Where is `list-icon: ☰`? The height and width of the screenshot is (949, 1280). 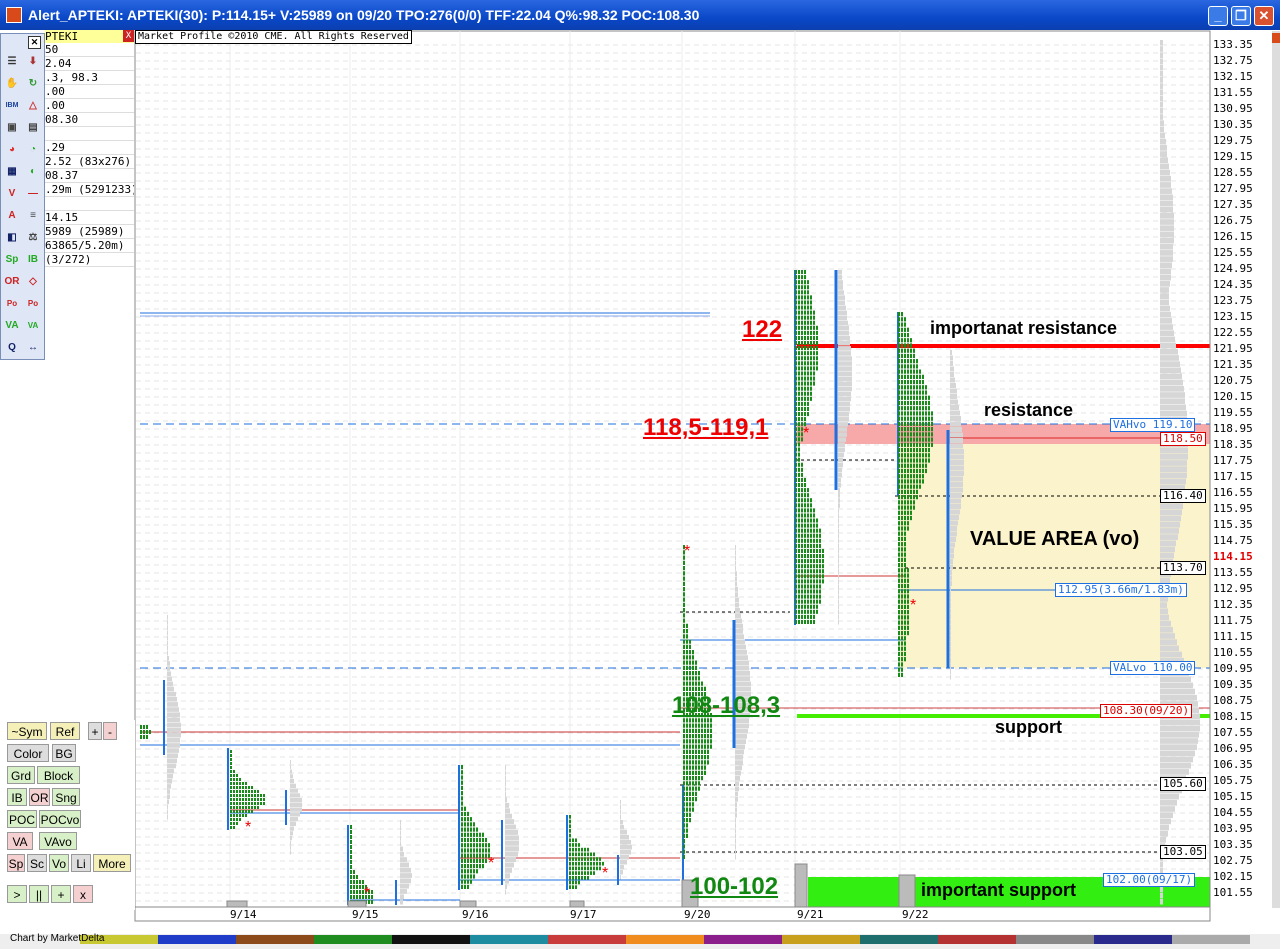
list-icon: ☰ is located at coordinates (12, 62).